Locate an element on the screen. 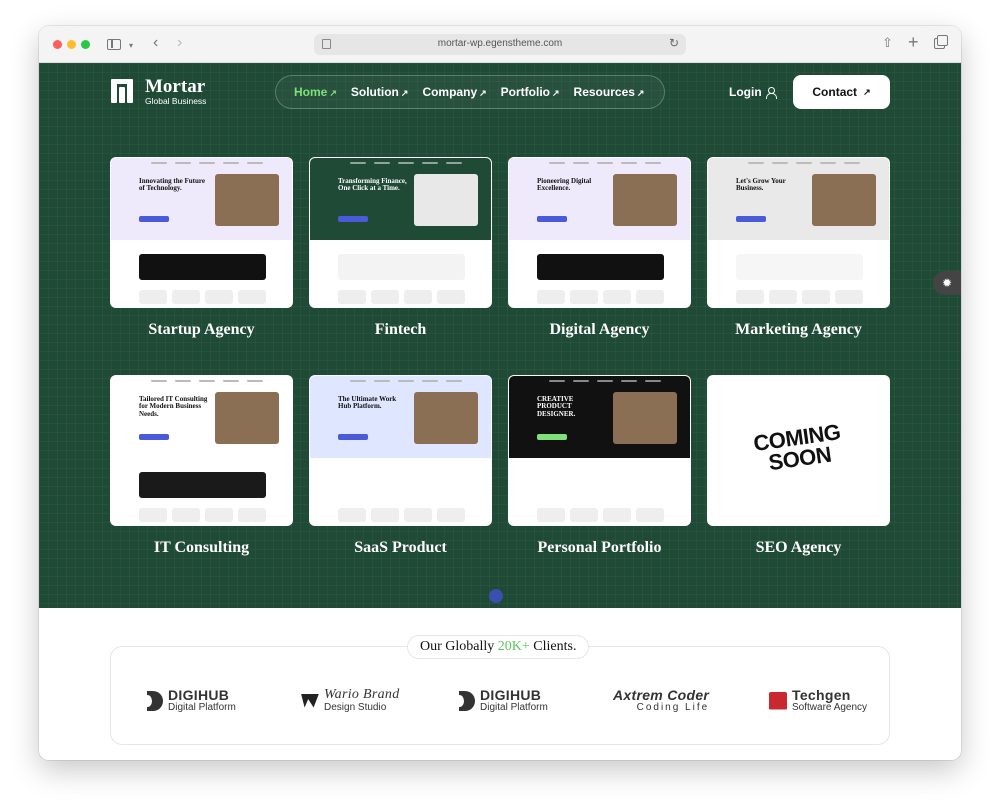  user-icon is located at coordinates (771, 92).